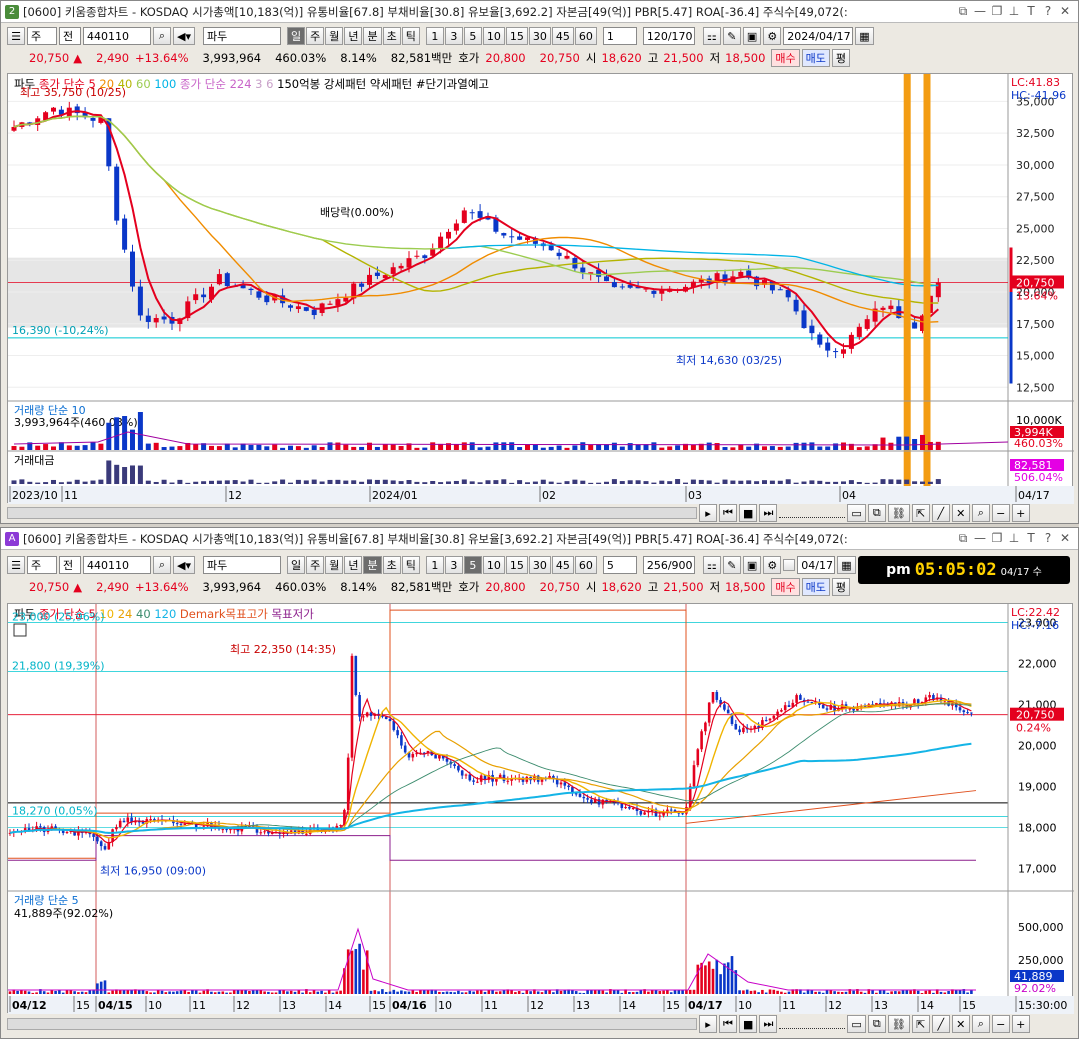 Image resolution: width=1079 pixels, height=1039 pixels. Describe the element at coordinates (619, 36) in the screenshot. I see `interval-select: 1` at that location.